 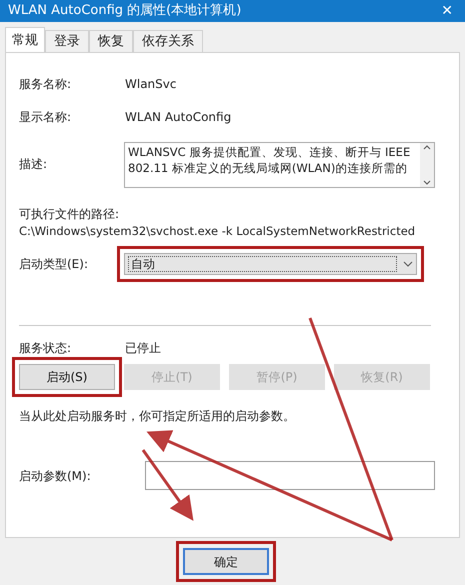 What do you see at coordinates (111, 41) in the screenshot?
I see `tab: 恢复` at bounding box center [111, 41].